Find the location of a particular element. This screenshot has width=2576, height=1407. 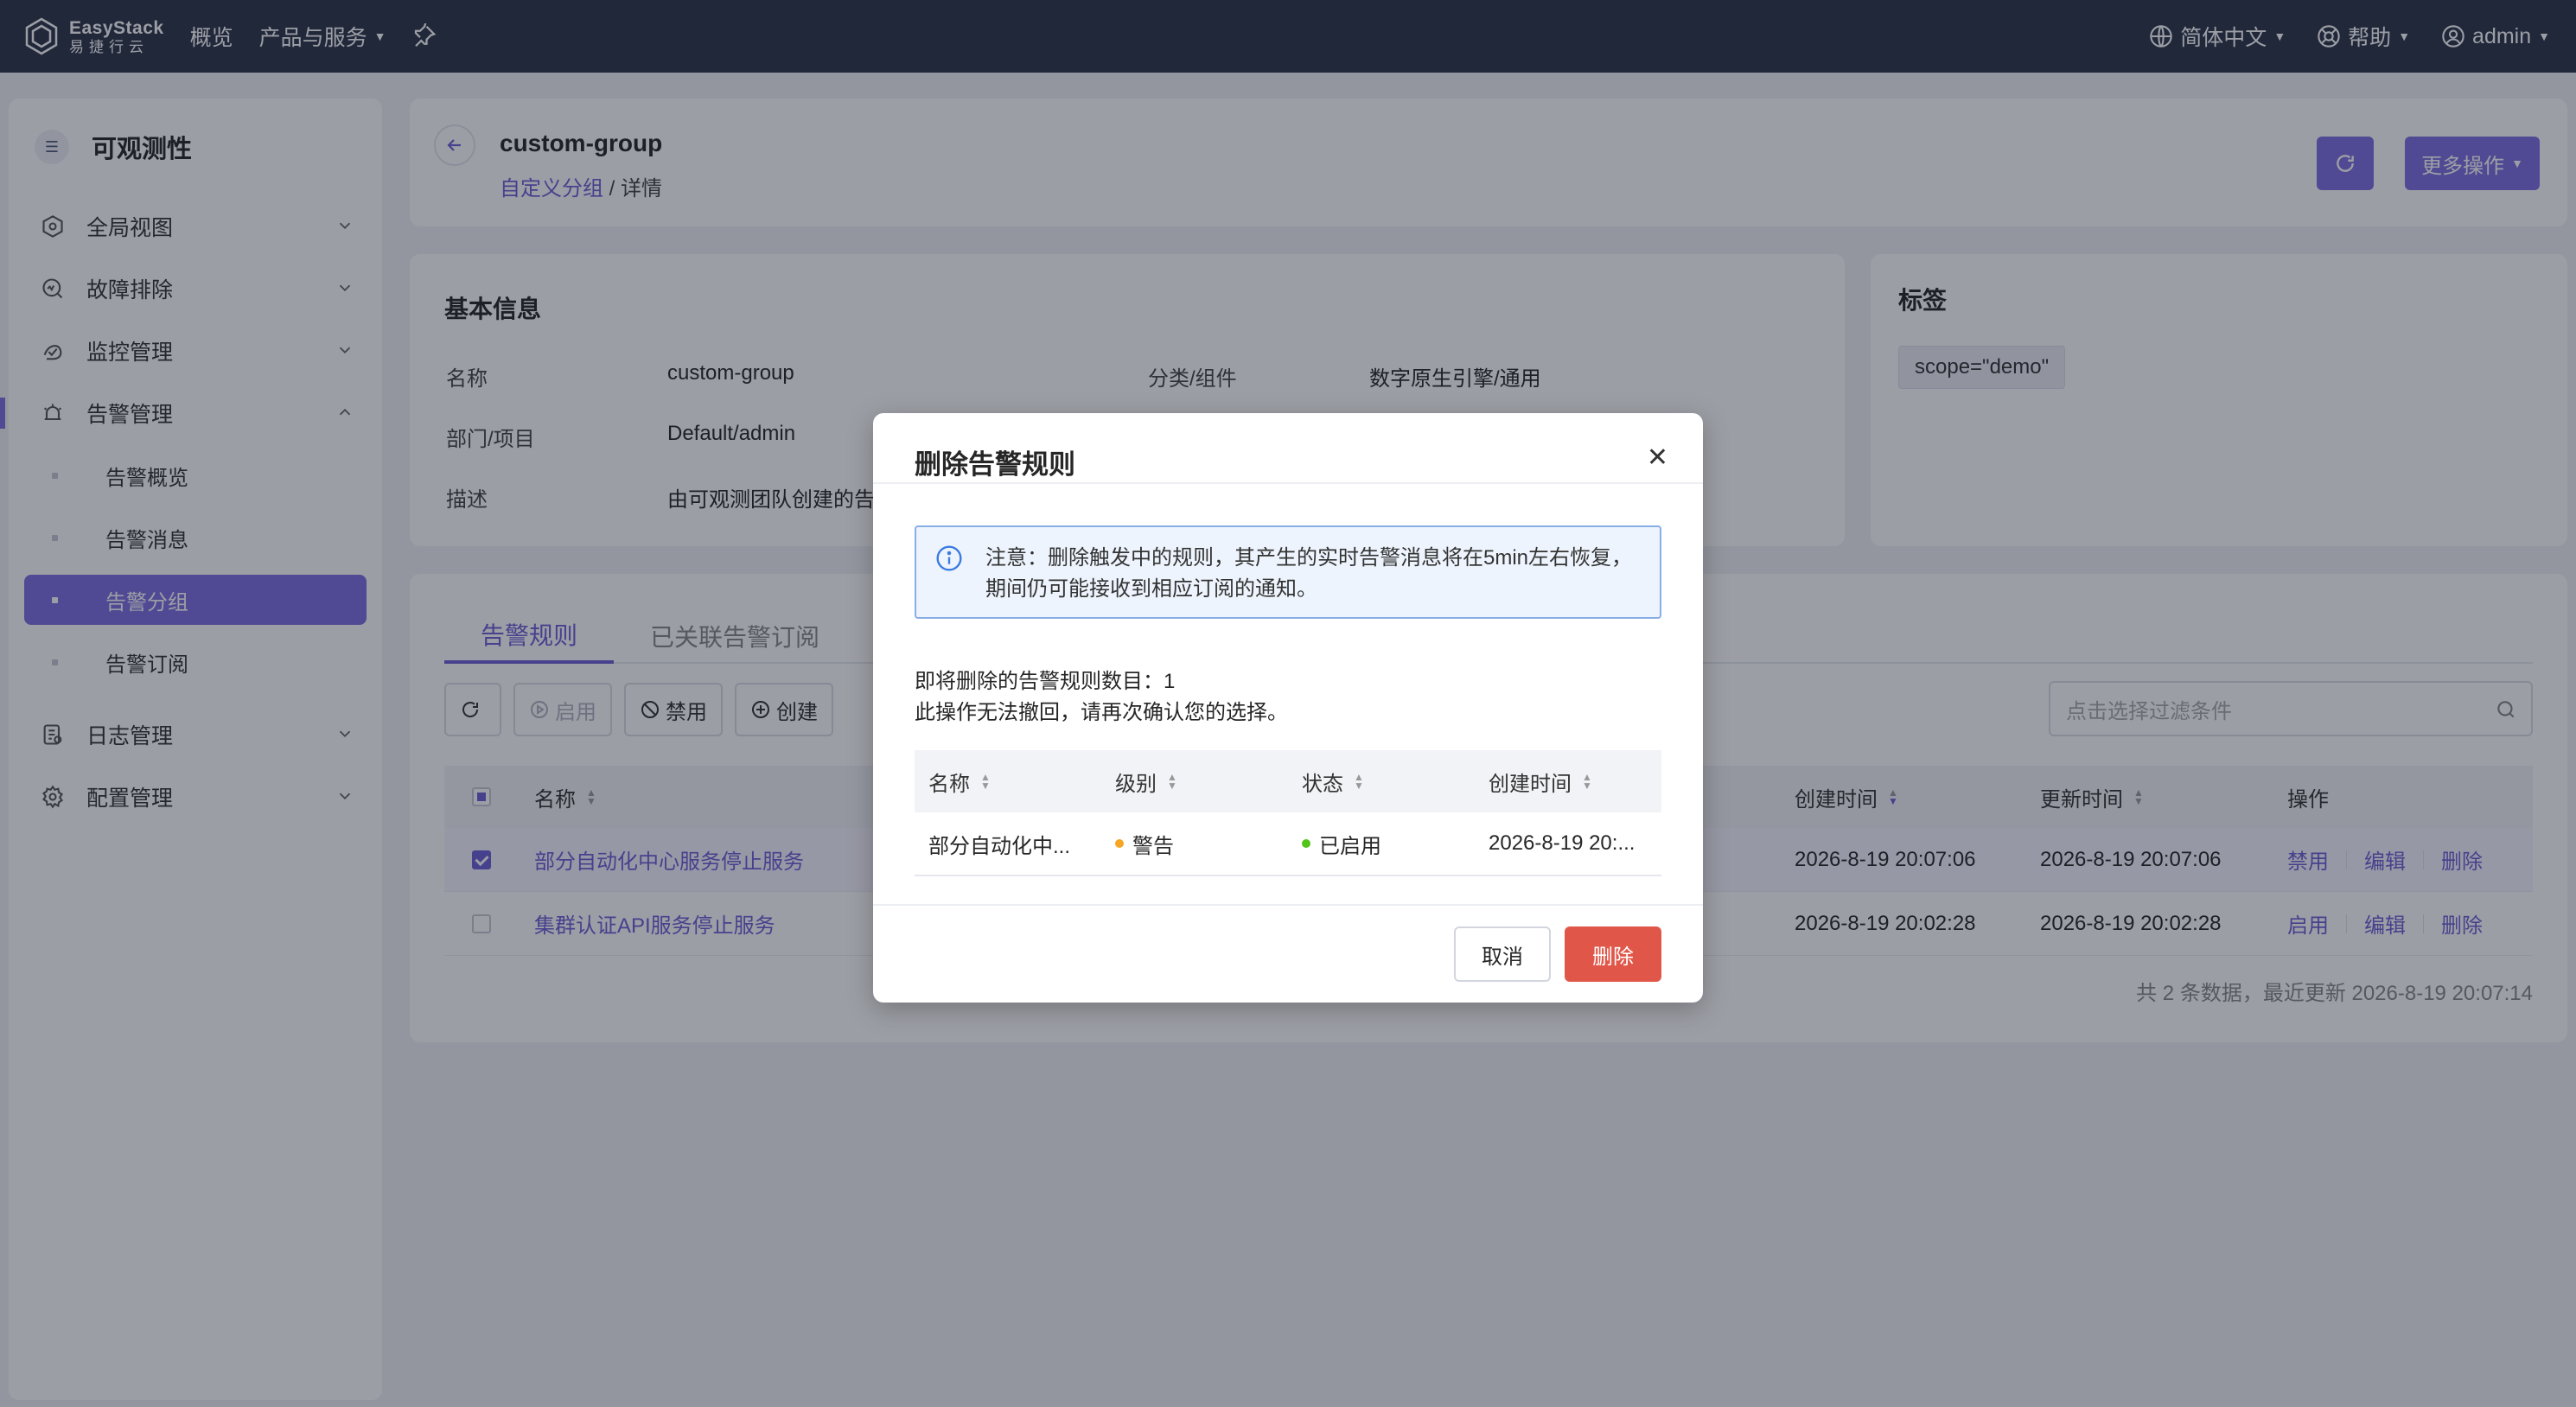

column-level: 级别 is located at coordinates (1136, 784).